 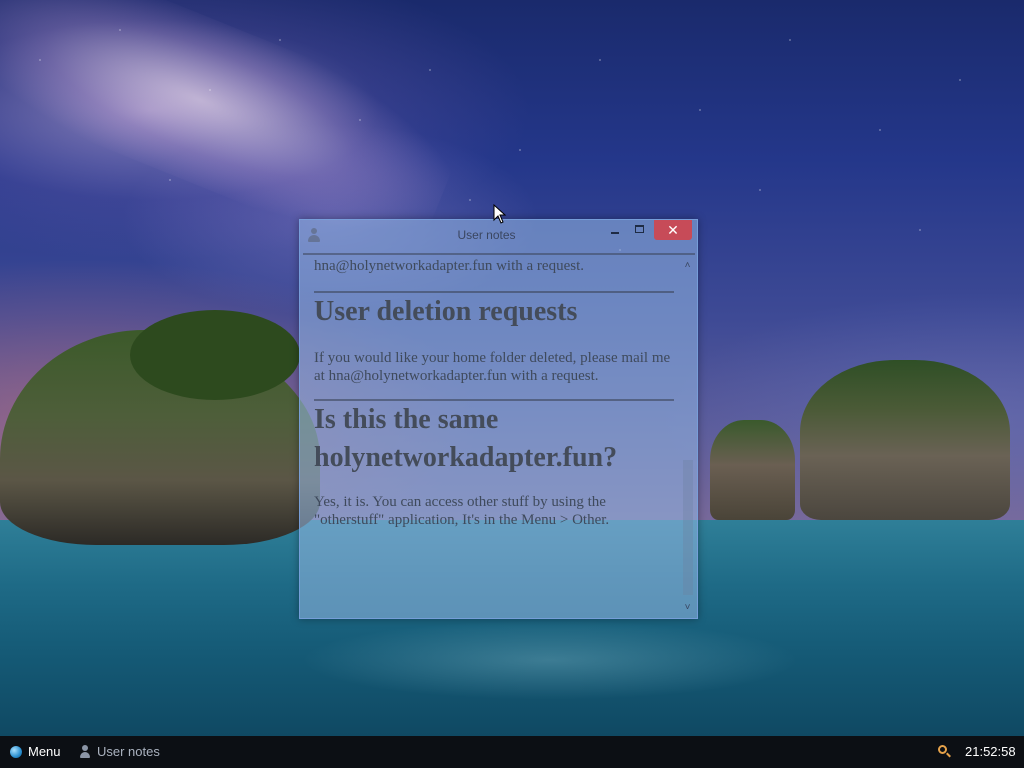 I want to click on close-icon: ✕, so click(x=673, y=230).